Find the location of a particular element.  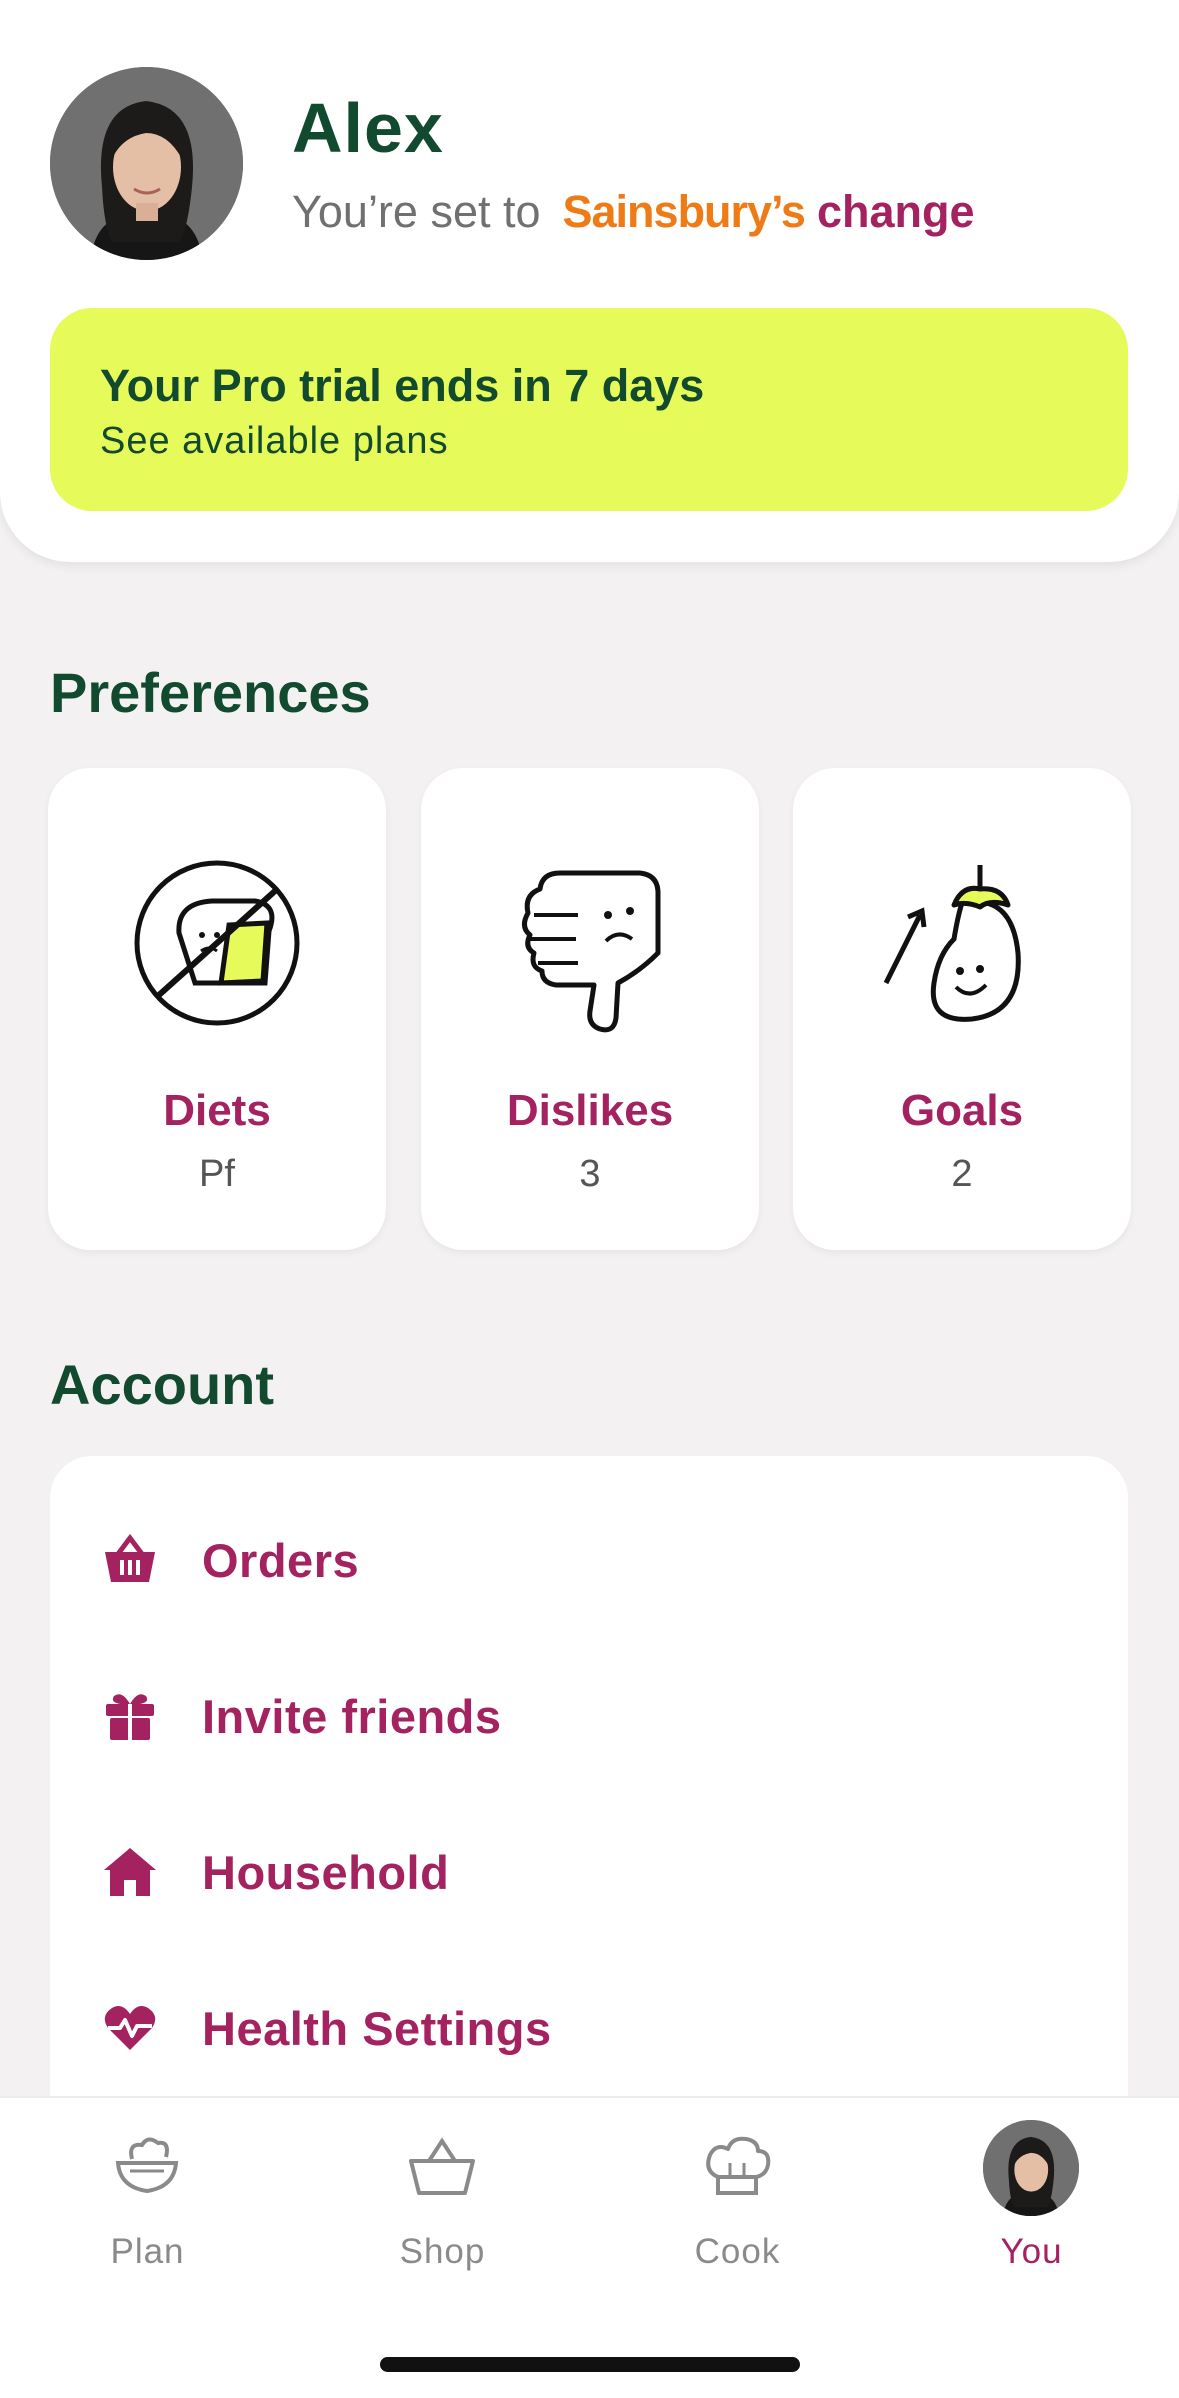

plan-bowl-icon is located at coordinates (147, 2168).